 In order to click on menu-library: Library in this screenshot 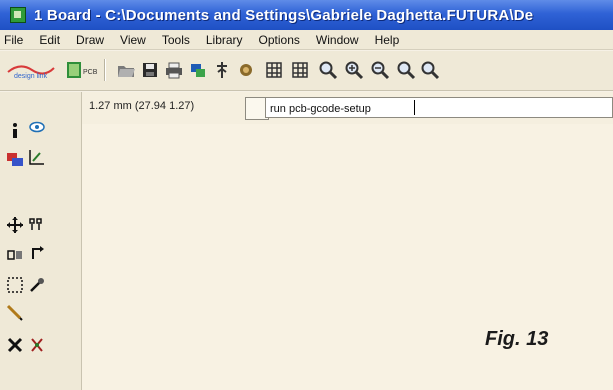, I will do `click(224, 40)`.